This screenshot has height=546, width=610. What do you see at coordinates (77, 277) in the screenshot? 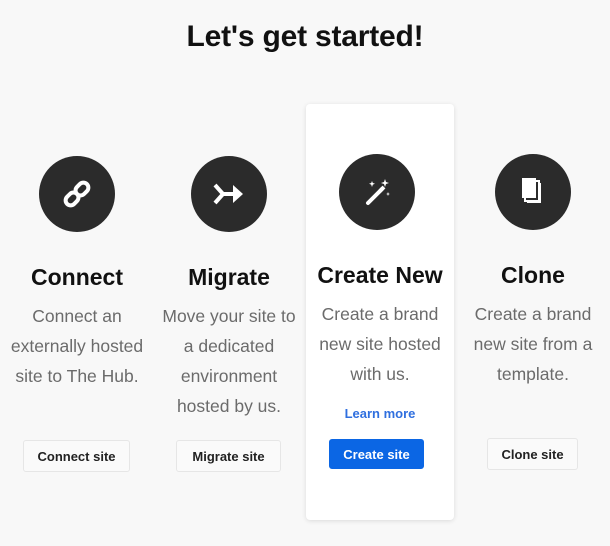
I see `card-title: Connect` at bounding box center [77, 277].